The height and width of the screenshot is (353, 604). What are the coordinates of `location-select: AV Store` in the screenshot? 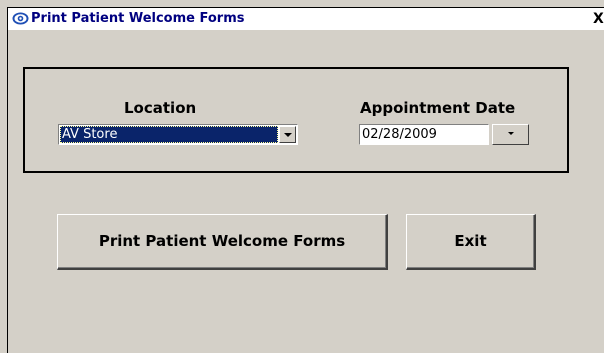 It's located at (178, 134).